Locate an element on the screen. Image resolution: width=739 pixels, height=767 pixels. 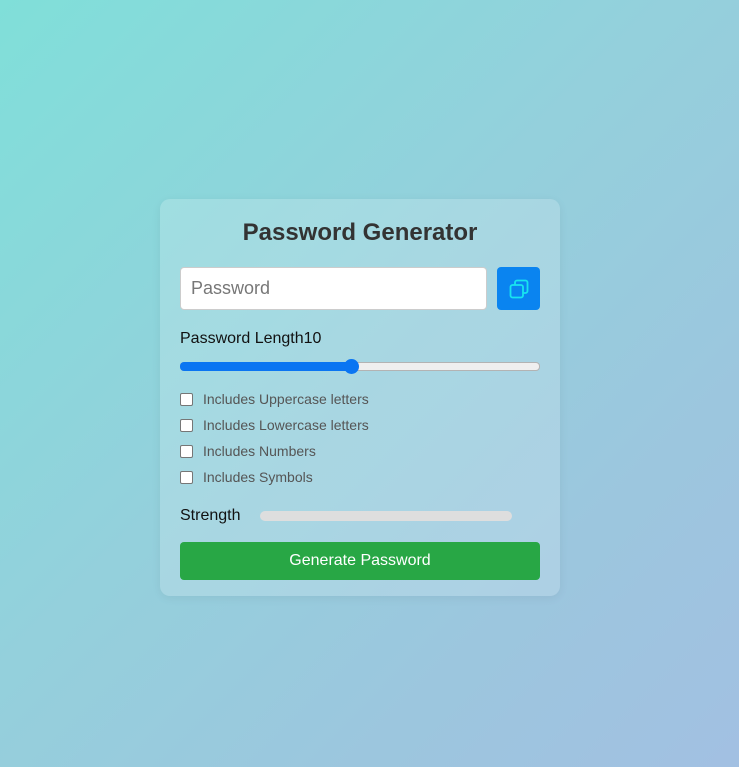
uppercase-checkbox is located at coordinates (186, 399).